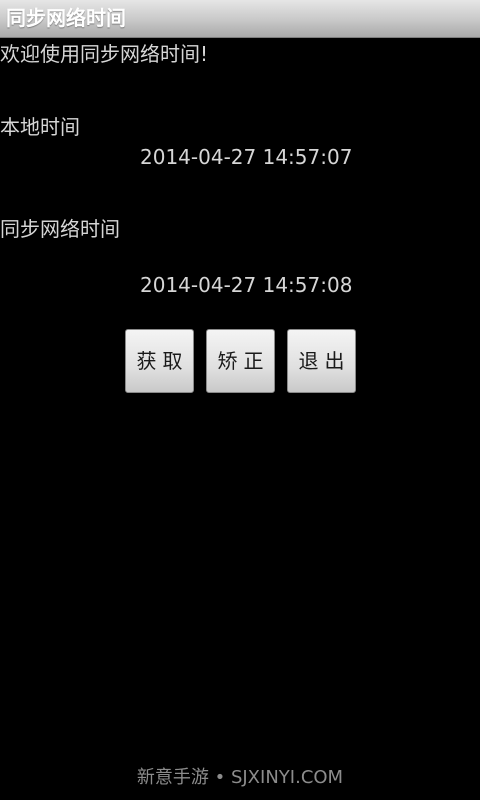 This screenshot has height=800, width=480. Describe the element at coordinates (240, 19) in the screenshot. I see `title-bar: 同步网络时间` at that location.